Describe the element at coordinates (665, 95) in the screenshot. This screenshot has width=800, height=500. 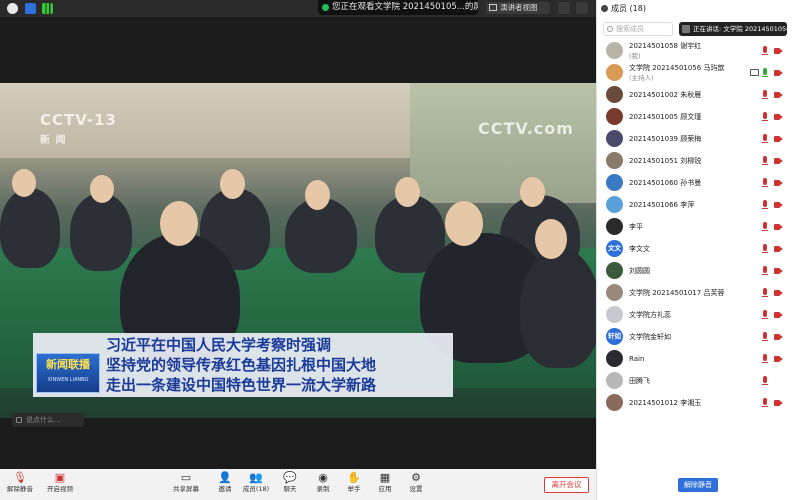
I see `member-name: 20214501002 朱秋雁` at that location.